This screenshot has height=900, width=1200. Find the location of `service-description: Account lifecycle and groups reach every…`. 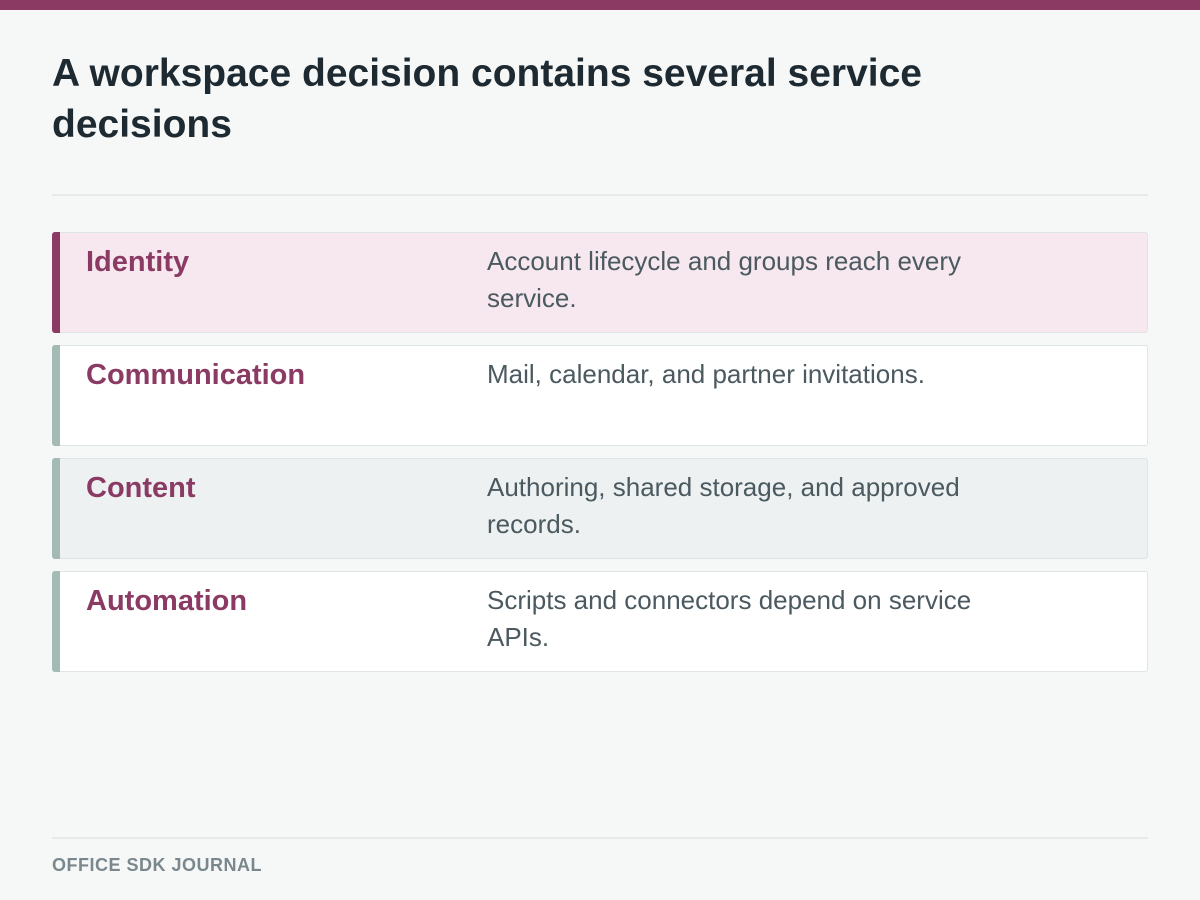

service-description: Account lifecycle and groups reach every… is located at coordinates (724, 279).